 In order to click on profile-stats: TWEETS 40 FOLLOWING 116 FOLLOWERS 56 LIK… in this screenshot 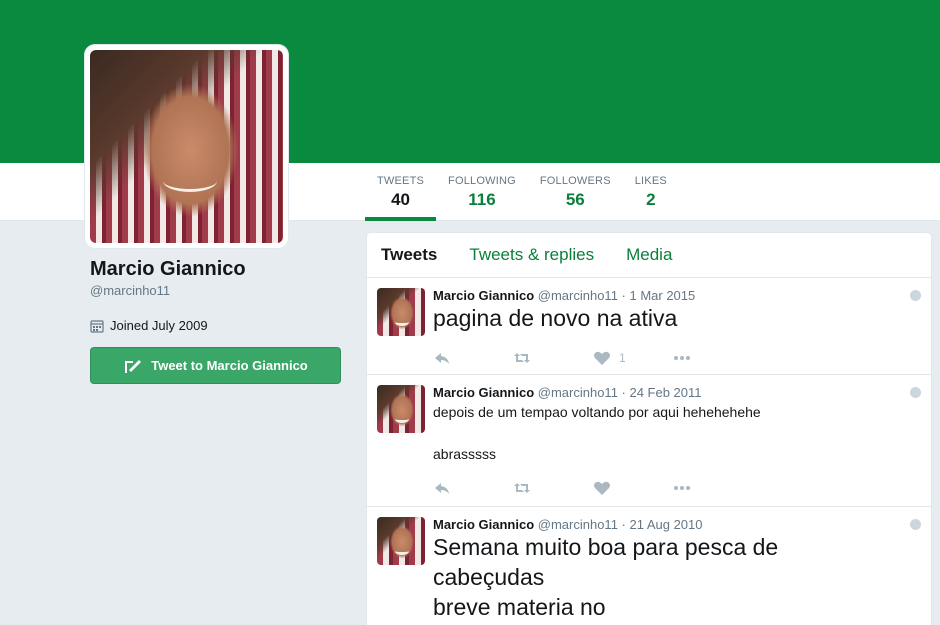, I will do `click(522, 192)`.